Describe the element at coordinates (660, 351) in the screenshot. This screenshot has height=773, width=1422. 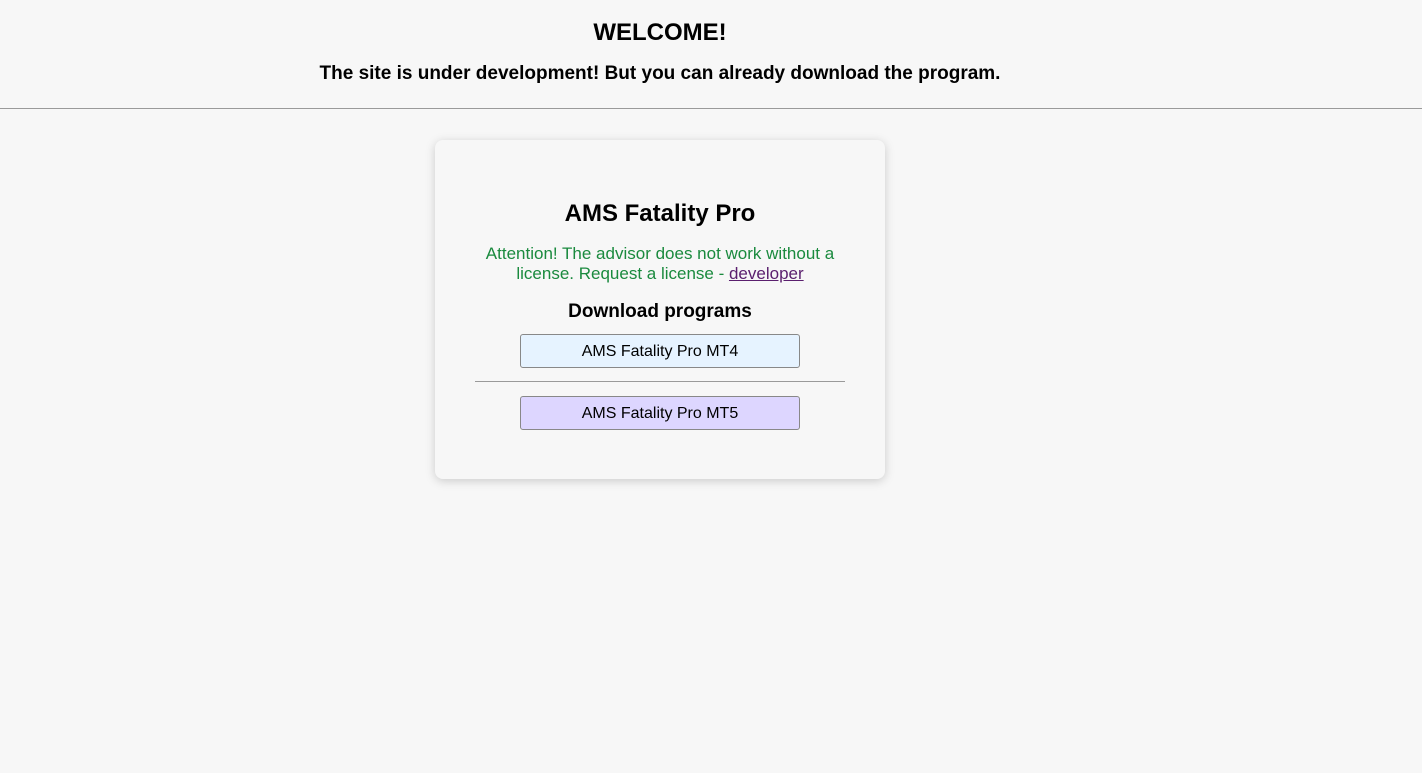
I see `download-mt4-button: AMS Fatality Pro MT4` at that location.